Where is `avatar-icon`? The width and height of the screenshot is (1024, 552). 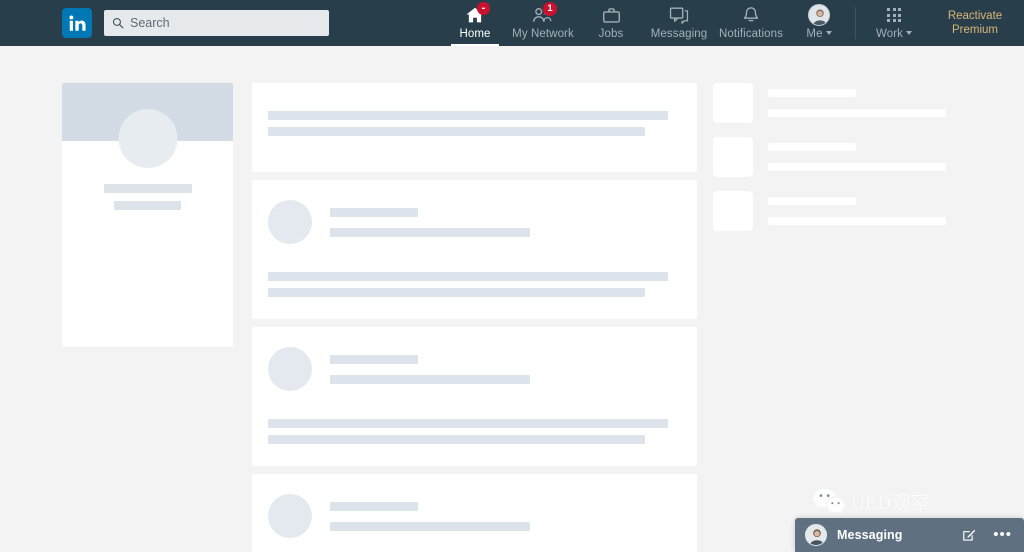 avatar-icon is located at coordinates (819, 15).